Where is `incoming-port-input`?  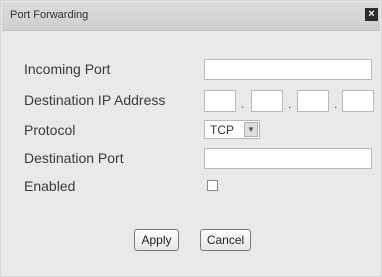 incoming-port-input is located at coordinates (288, 69).